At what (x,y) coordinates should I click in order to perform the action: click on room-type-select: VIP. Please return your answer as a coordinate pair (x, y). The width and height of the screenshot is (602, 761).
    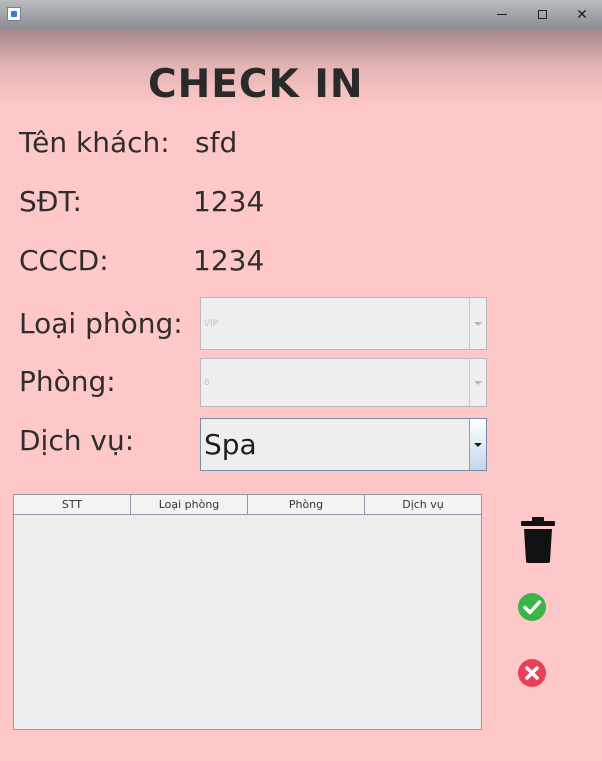
    Looking at the image, I should click on (343, 323).